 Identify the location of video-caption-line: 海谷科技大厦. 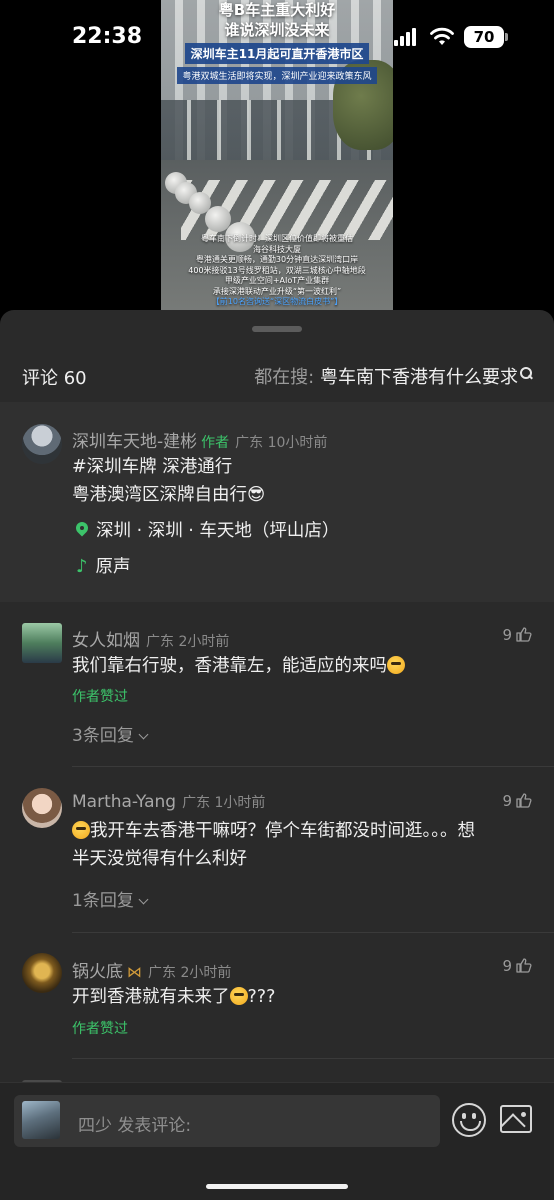
(277, 249).